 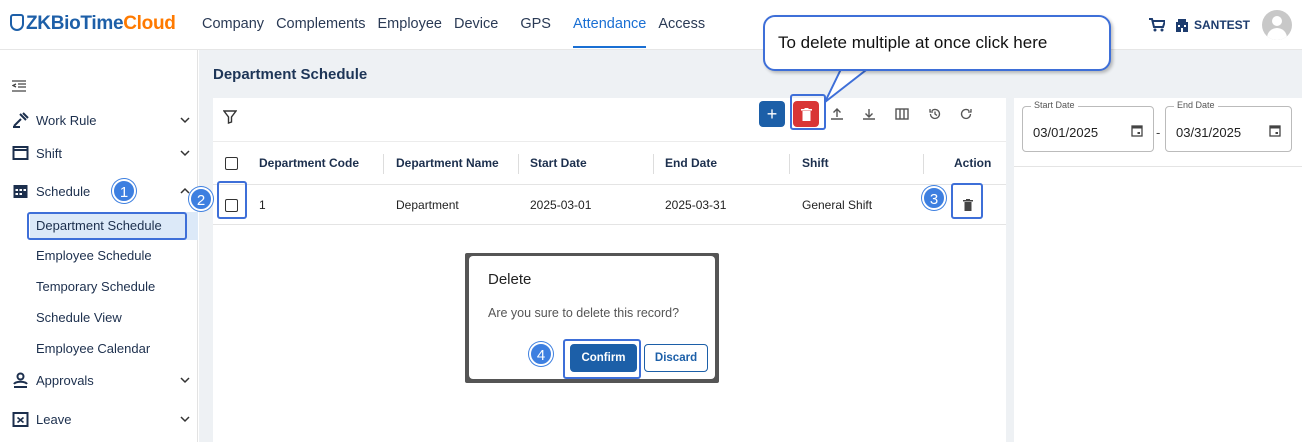 I want to click on user-name: SANTEST, so click(x=1222, y=25).